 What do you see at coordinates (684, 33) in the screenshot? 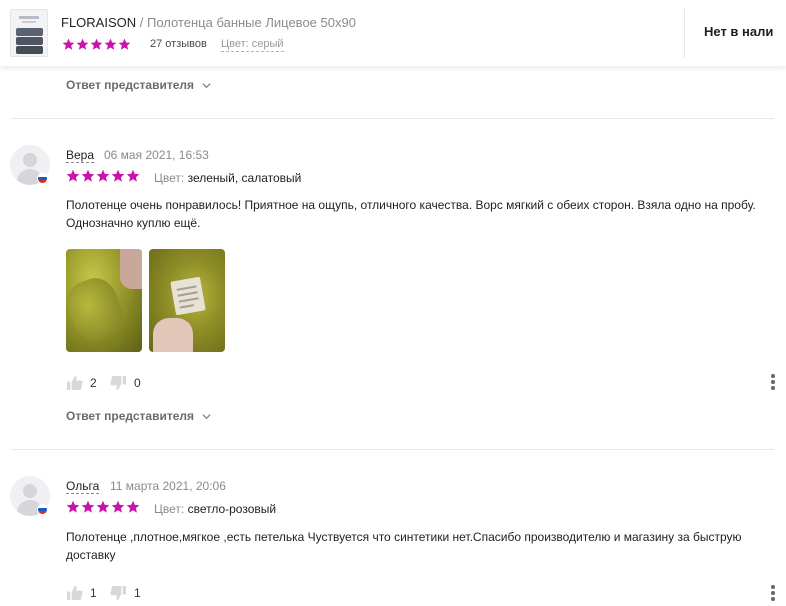
I see `header-divider` at bounding box center [684, 33].